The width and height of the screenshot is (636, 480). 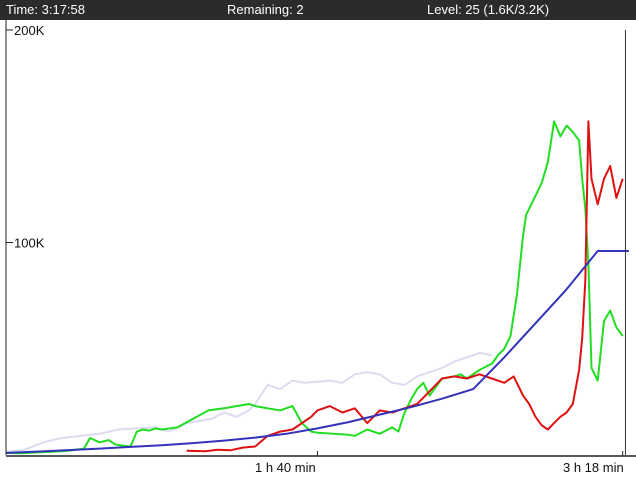 I want to click on y-tick-label: 200K, so click(x=29, y=30).